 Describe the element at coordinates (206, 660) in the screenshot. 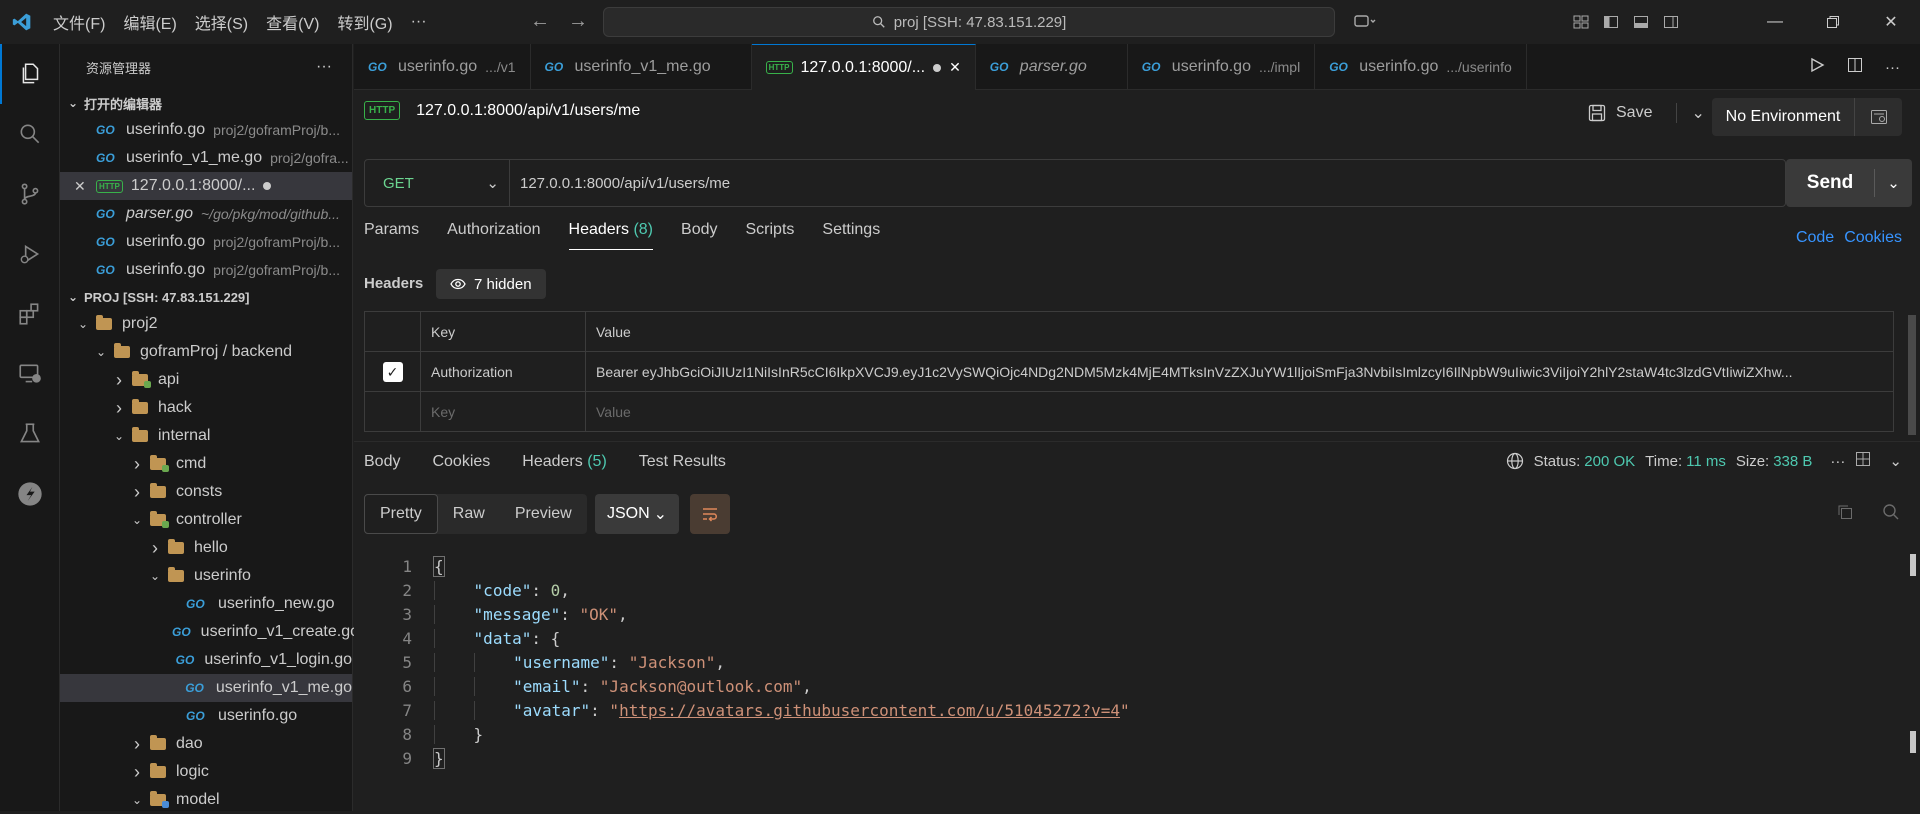

I see `tree-item: GO userinfo_v1_login.go` at that location.